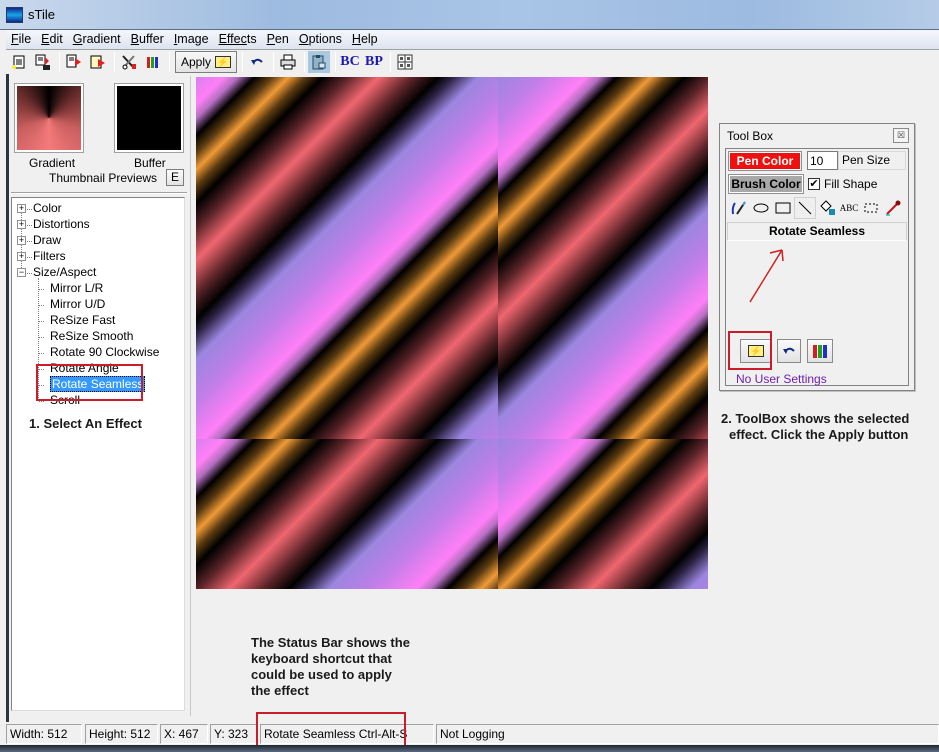 This screenshot has width=939, height=752. What do you see at coordinates (766, 276) in the screenshot?
I see `annotation-arrow` at bounding box center [766, 276].